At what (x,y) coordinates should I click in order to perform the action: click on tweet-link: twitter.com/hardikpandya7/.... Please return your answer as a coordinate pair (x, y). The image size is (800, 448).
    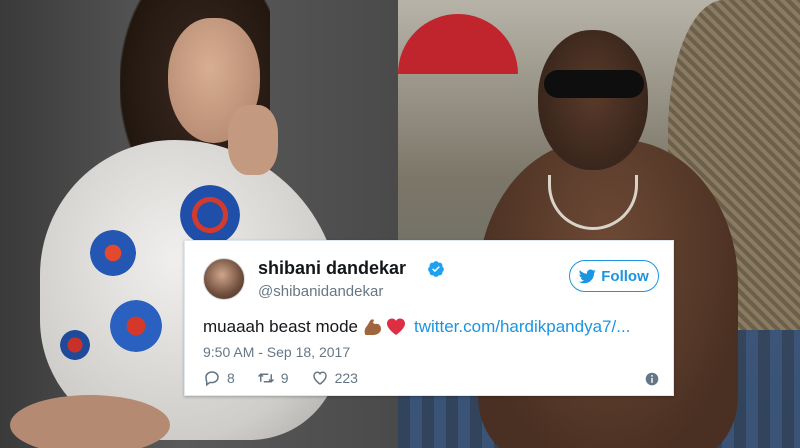
    Looking at the image, I should click on (522, 327).